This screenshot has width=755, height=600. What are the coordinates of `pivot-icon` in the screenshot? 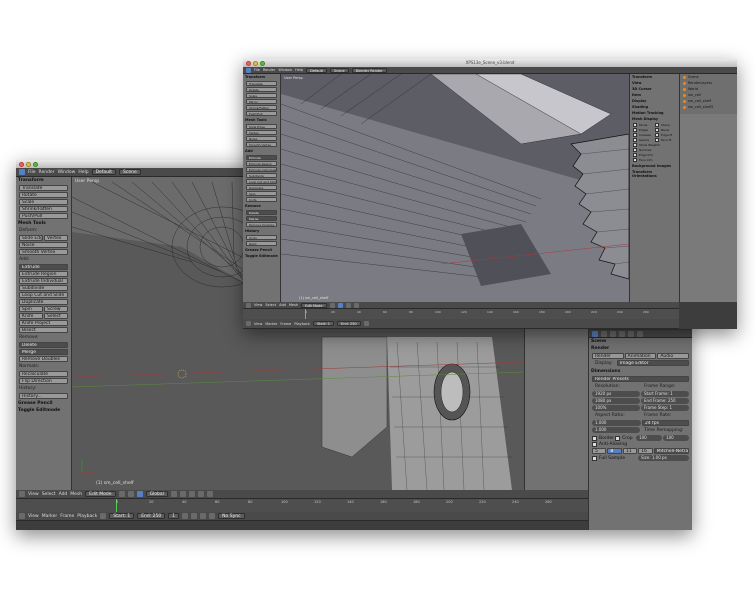 It's located at (130, 494).